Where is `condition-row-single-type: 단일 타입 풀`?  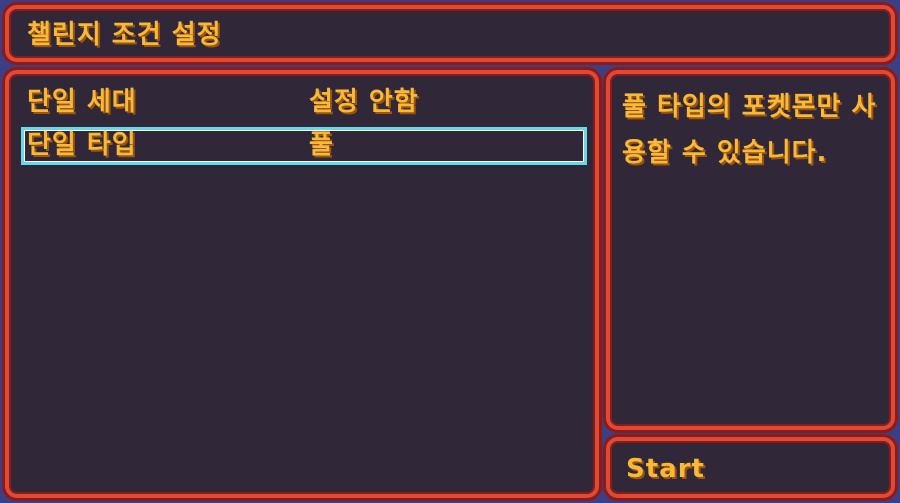
condition-row-single-type: 단일 타입 풀 is located at coordinates (304, 146).